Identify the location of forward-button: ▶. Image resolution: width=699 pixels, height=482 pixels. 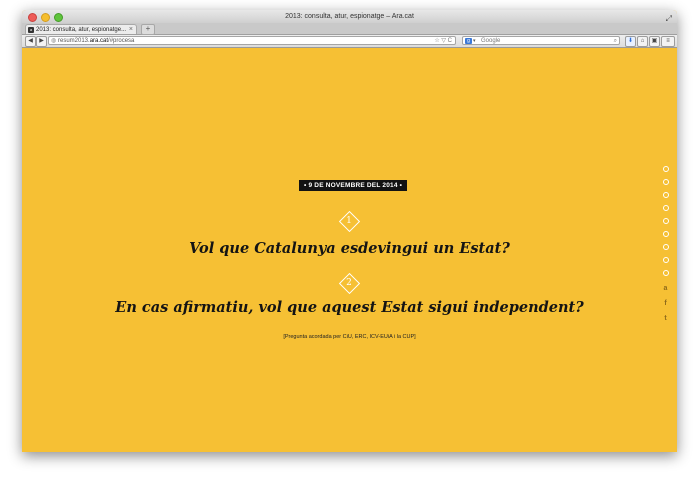
(41, 41).